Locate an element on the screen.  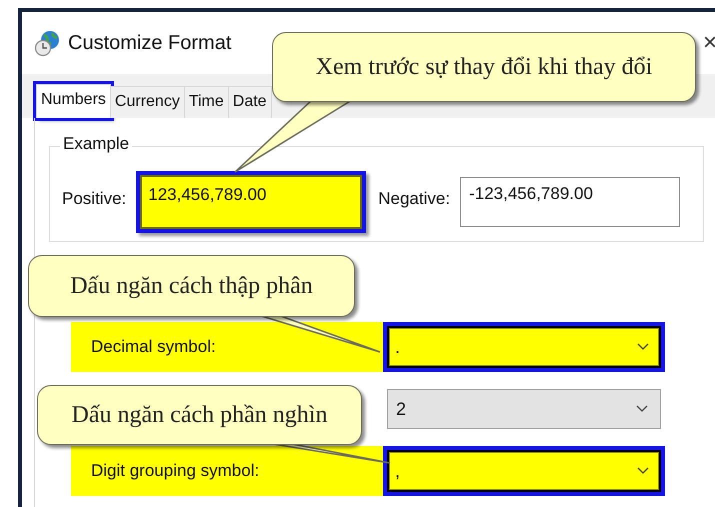
tab: Numbers is located at coordinates (73, 101).